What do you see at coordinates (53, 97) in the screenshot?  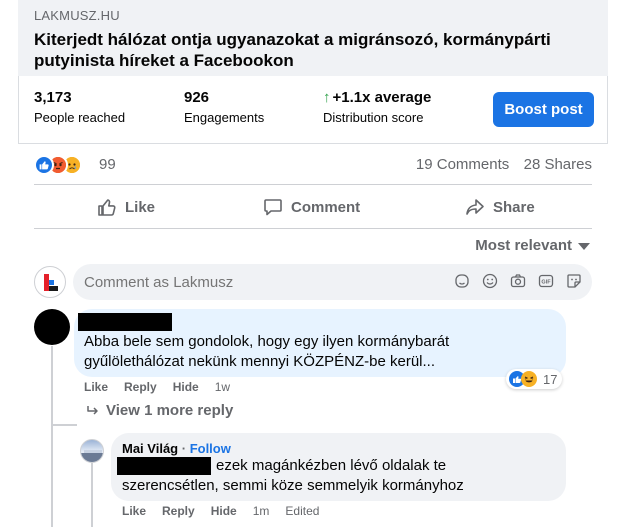 I see `people-reached-value: 3,173` at bounding box center [53, 97].